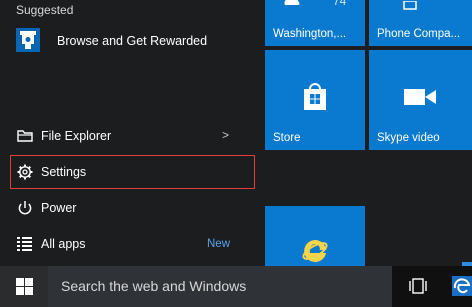  I want to click on search-placeholder: Search the web and Windows, so click(154, 286).